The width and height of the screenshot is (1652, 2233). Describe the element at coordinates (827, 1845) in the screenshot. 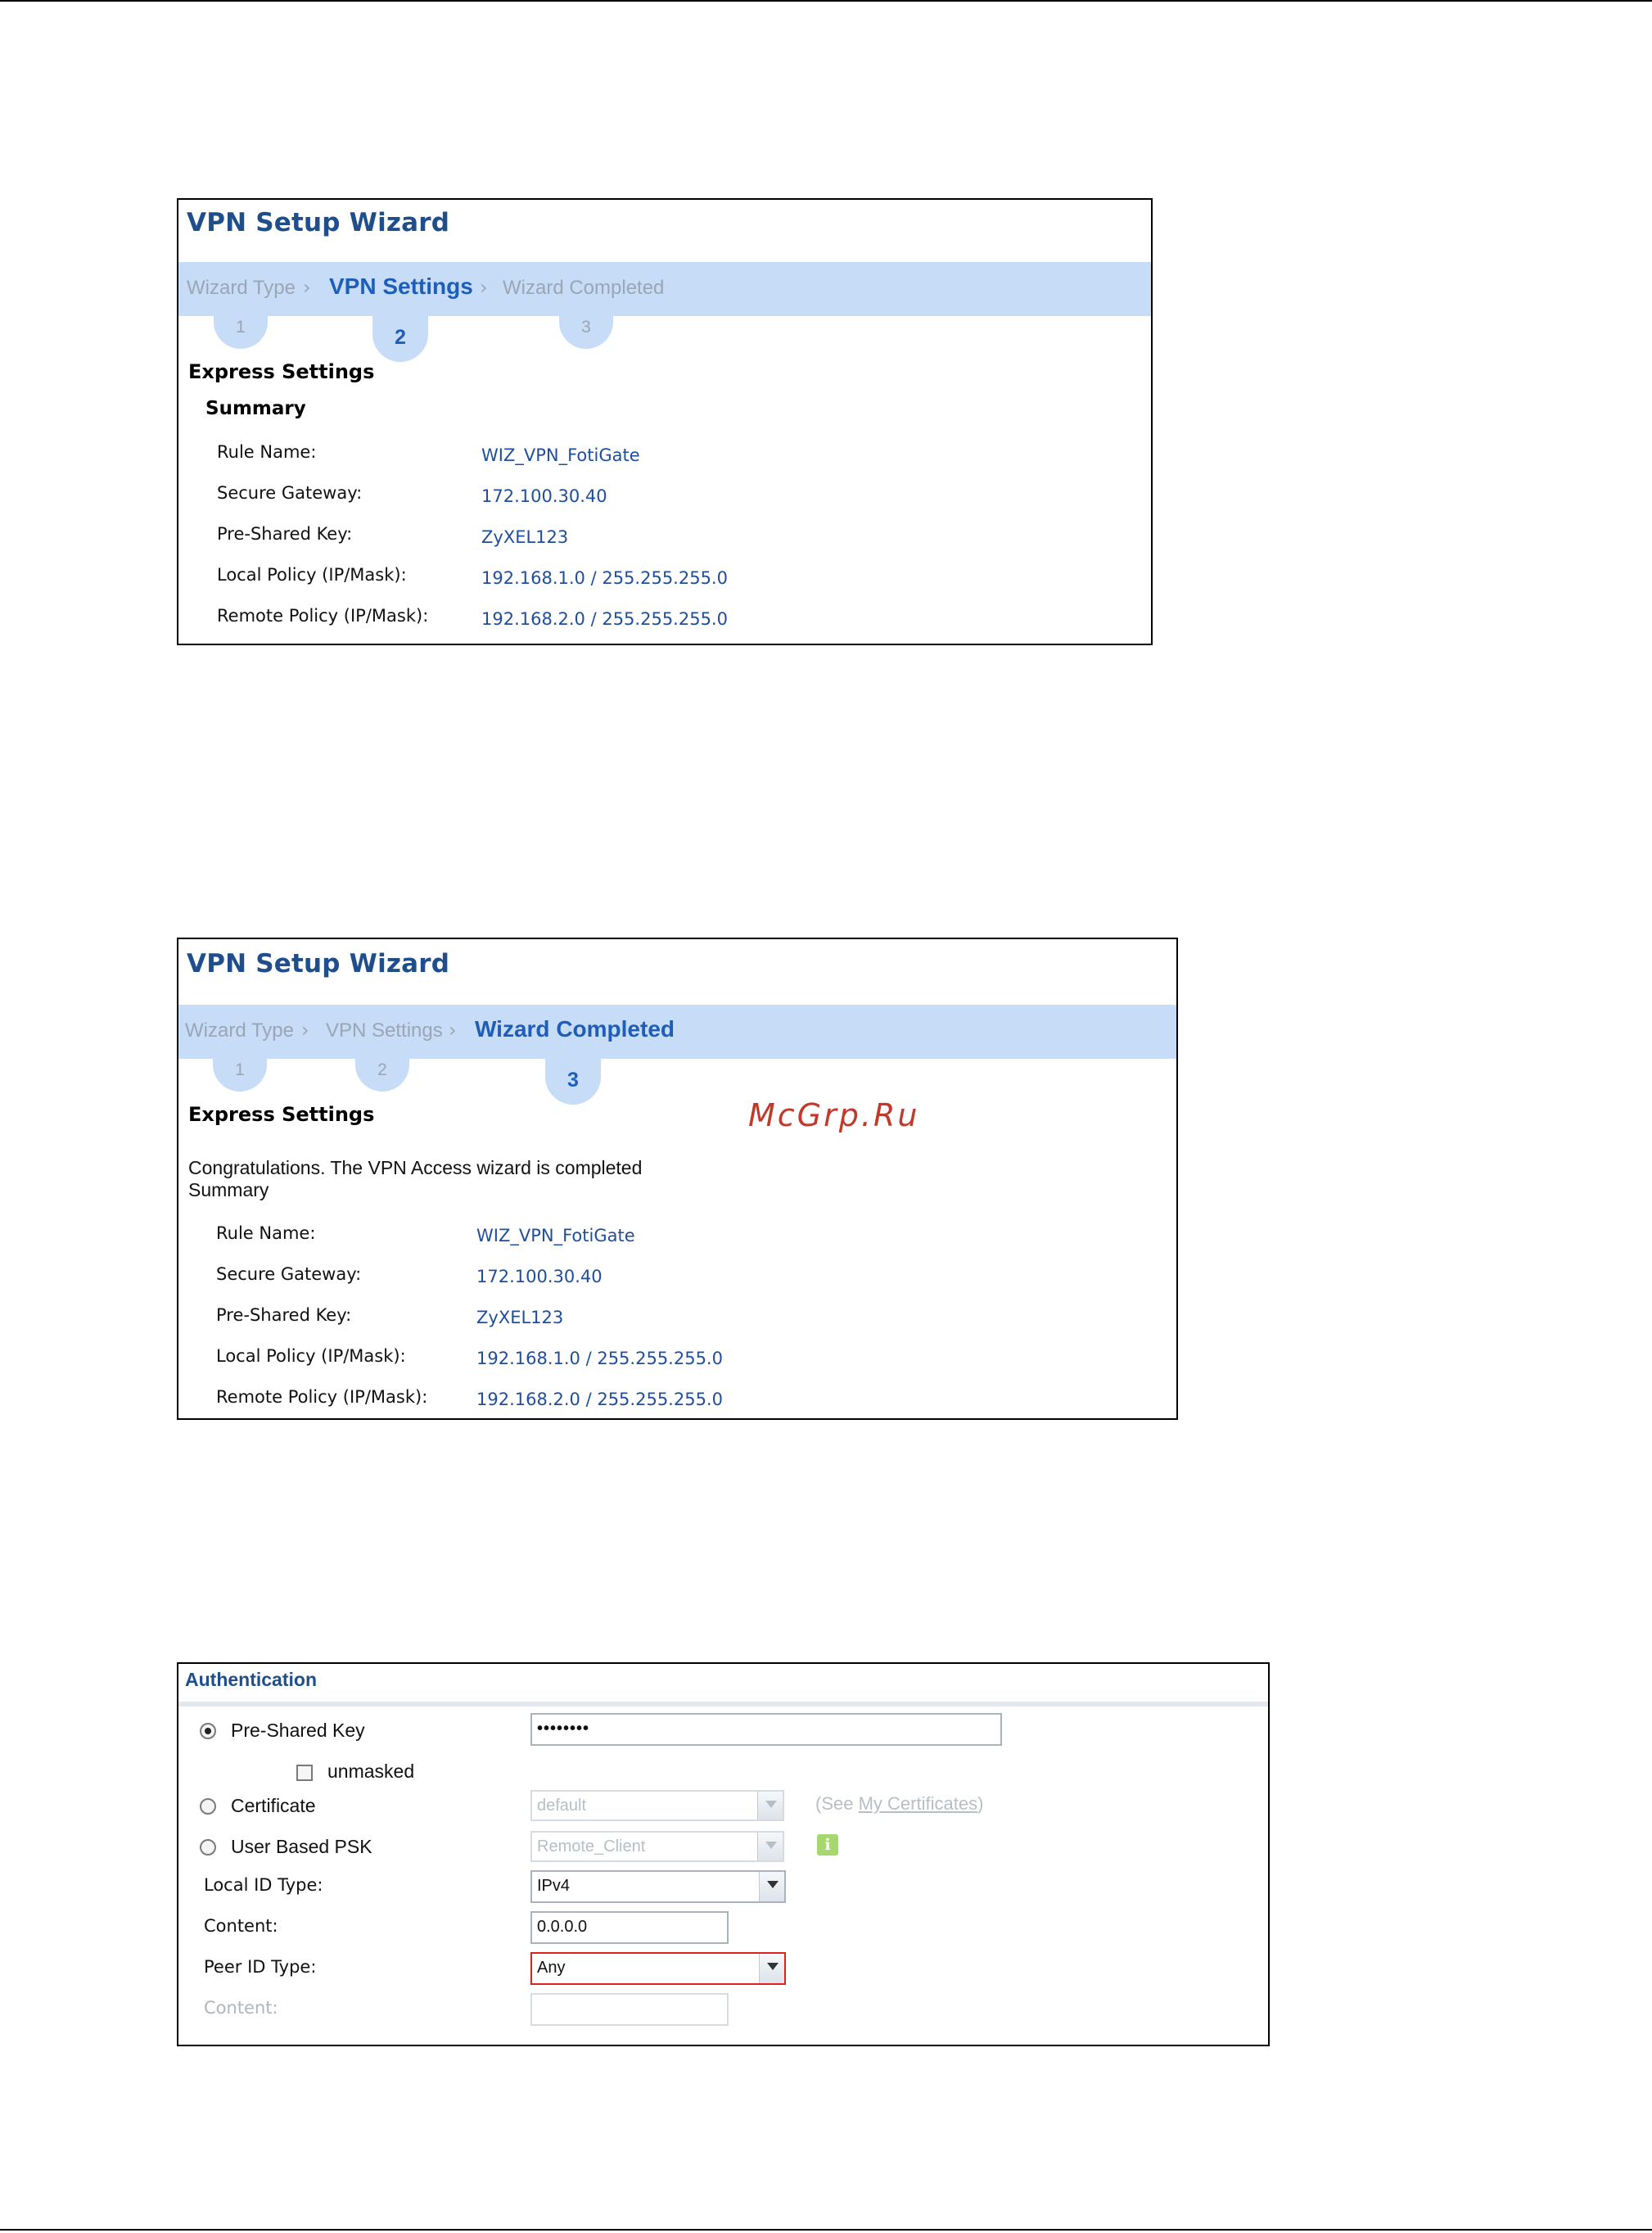

I see `info-icon: i` at that location.